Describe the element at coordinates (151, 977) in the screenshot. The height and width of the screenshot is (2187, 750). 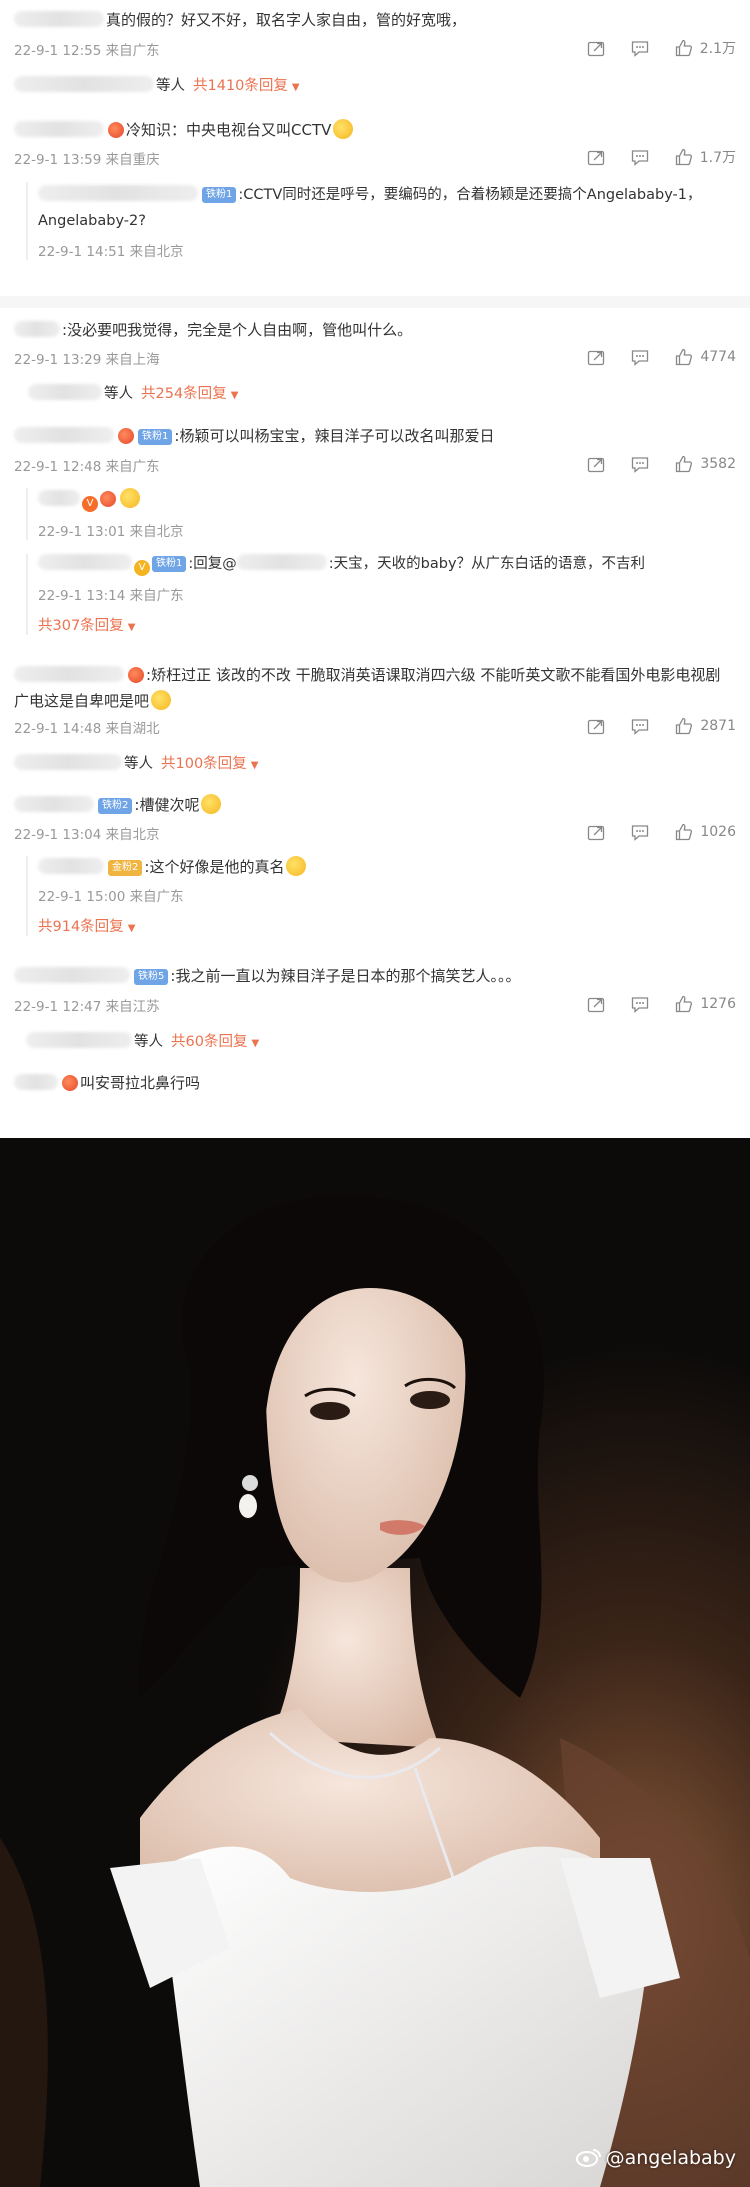
I see `fan-badge: 铁粉5` at that location.